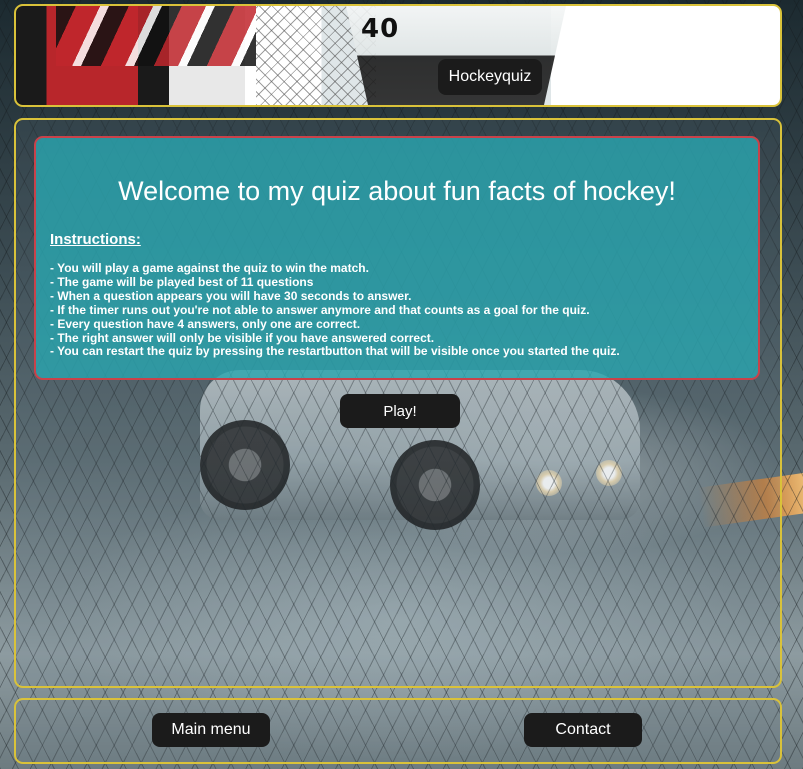  Describe the element at coordinates (95, 239) in the screenshot. I see `instructions-heading: Instructions:` at that location.